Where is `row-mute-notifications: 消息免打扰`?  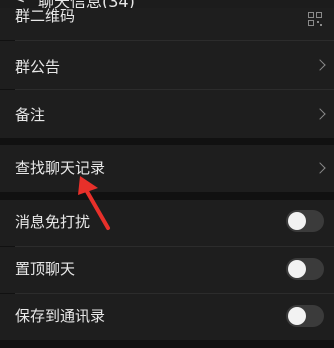 row-mute-notifications: 消息免打扰 is located at coordinates (167, 223).